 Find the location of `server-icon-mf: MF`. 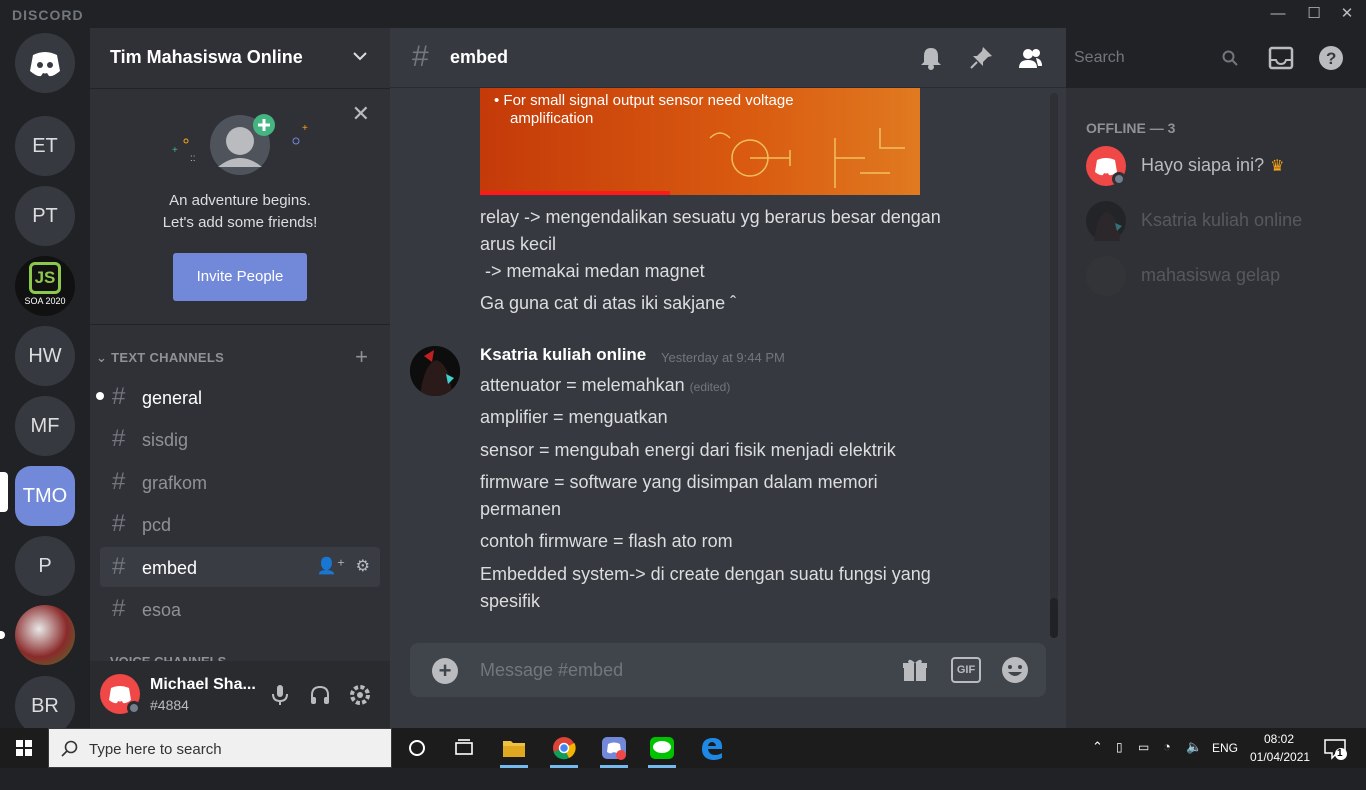

server-icon-mf: MF is located at coordinates (45, 426).